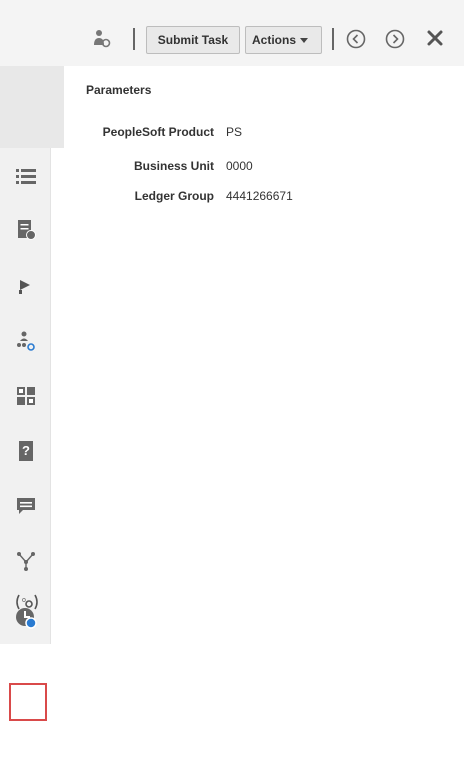 The height and width of the screenshot is (767, 464). Describe the element at coordinates (158, 132) in the screenshot. I see `param-label: PeopleSoft Product` at that location.